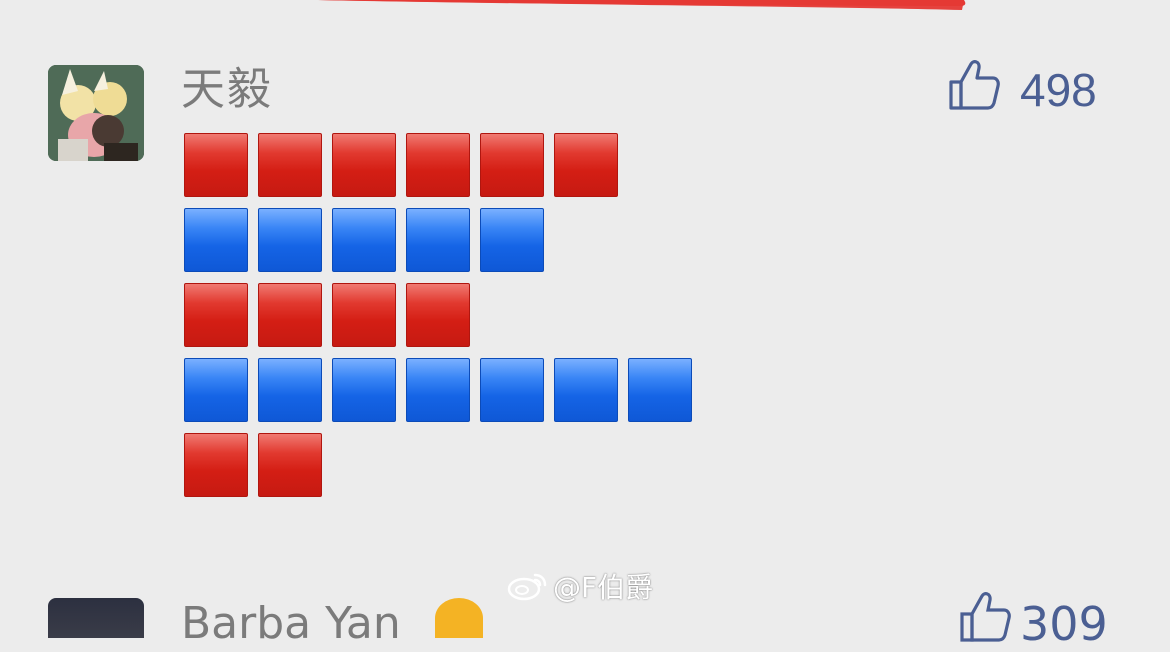  Describe the element at coordinates (603, 587) in the screenshot. I see `watermark-text: @F伯爵` at that location.